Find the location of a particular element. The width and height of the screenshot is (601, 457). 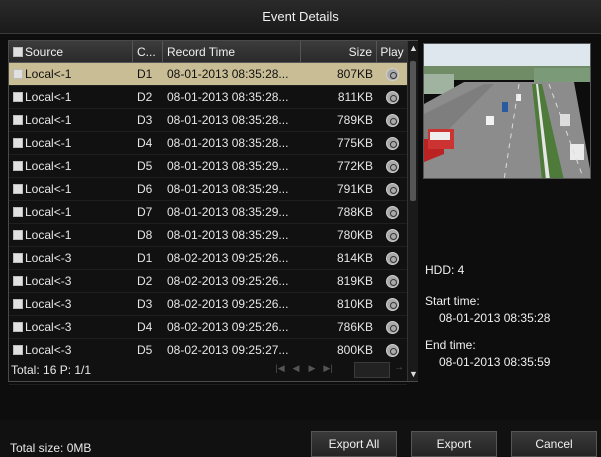

table-scrollbar: ▲ ▼ is located at coordinates (412, 211).